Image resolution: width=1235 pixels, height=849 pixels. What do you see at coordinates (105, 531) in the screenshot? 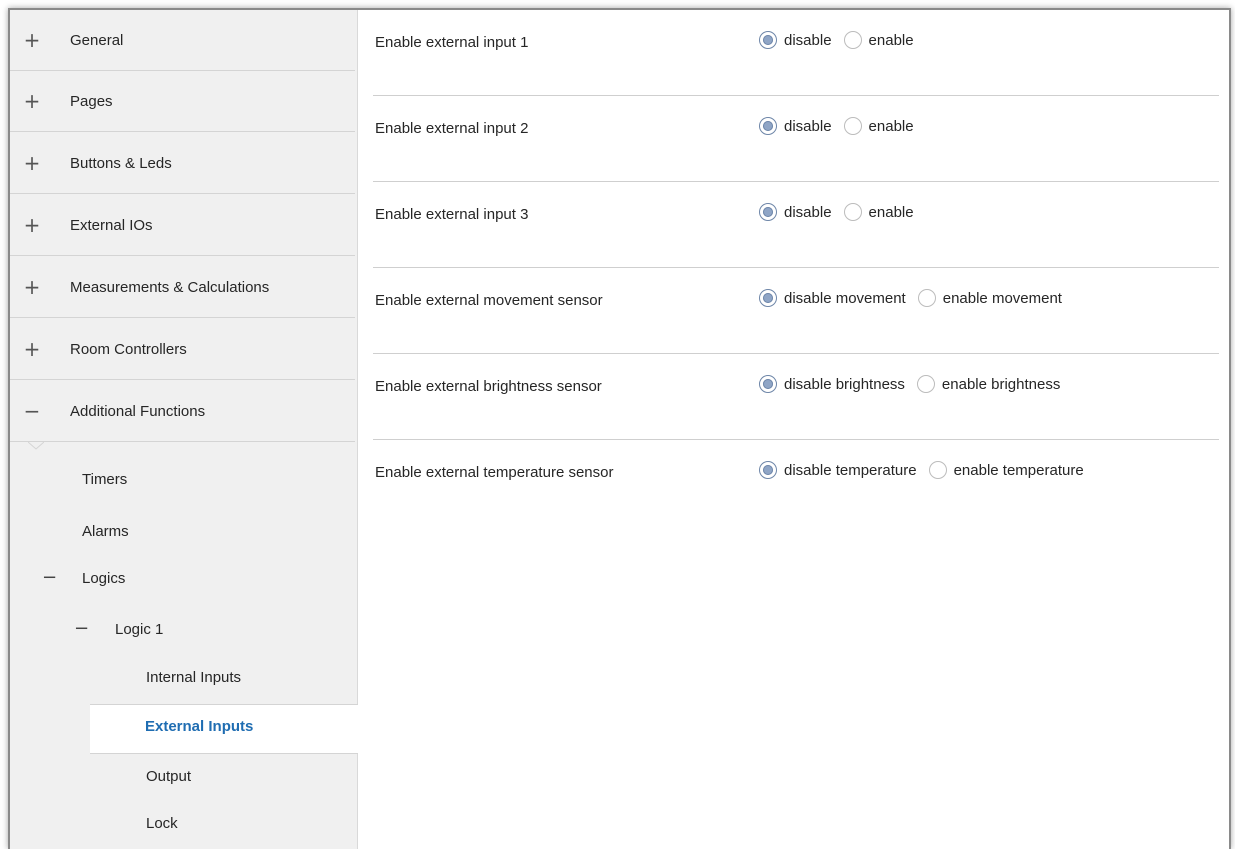
I see `sidebar-item-alarms: Alarms` at bounding box center [105, 531].